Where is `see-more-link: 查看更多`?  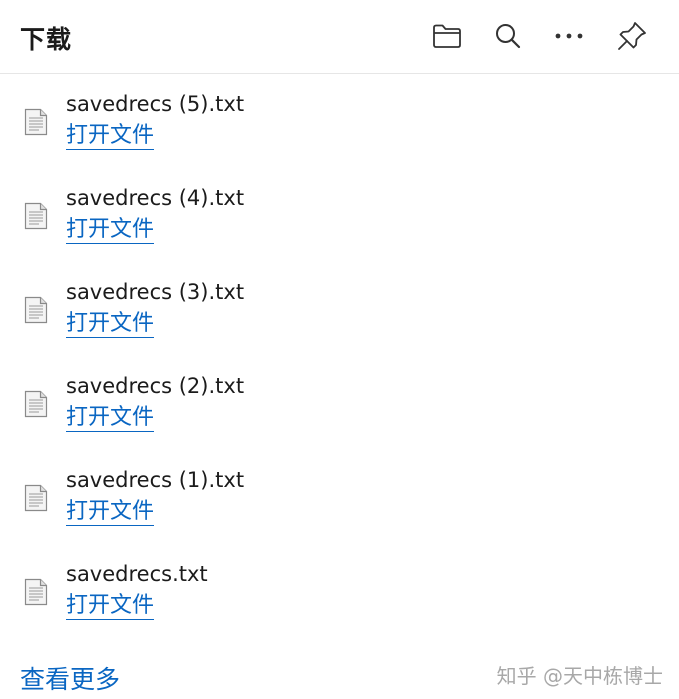
see-more-link: 查看更多 is located at coordinates (70, 678).